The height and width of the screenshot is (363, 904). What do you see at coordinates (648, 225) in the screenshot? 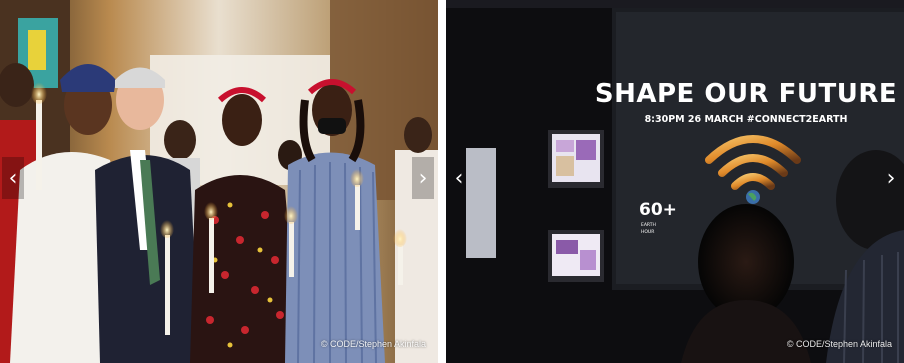
I see `logo-line1: EARTH` at bounding box center [648, 225].